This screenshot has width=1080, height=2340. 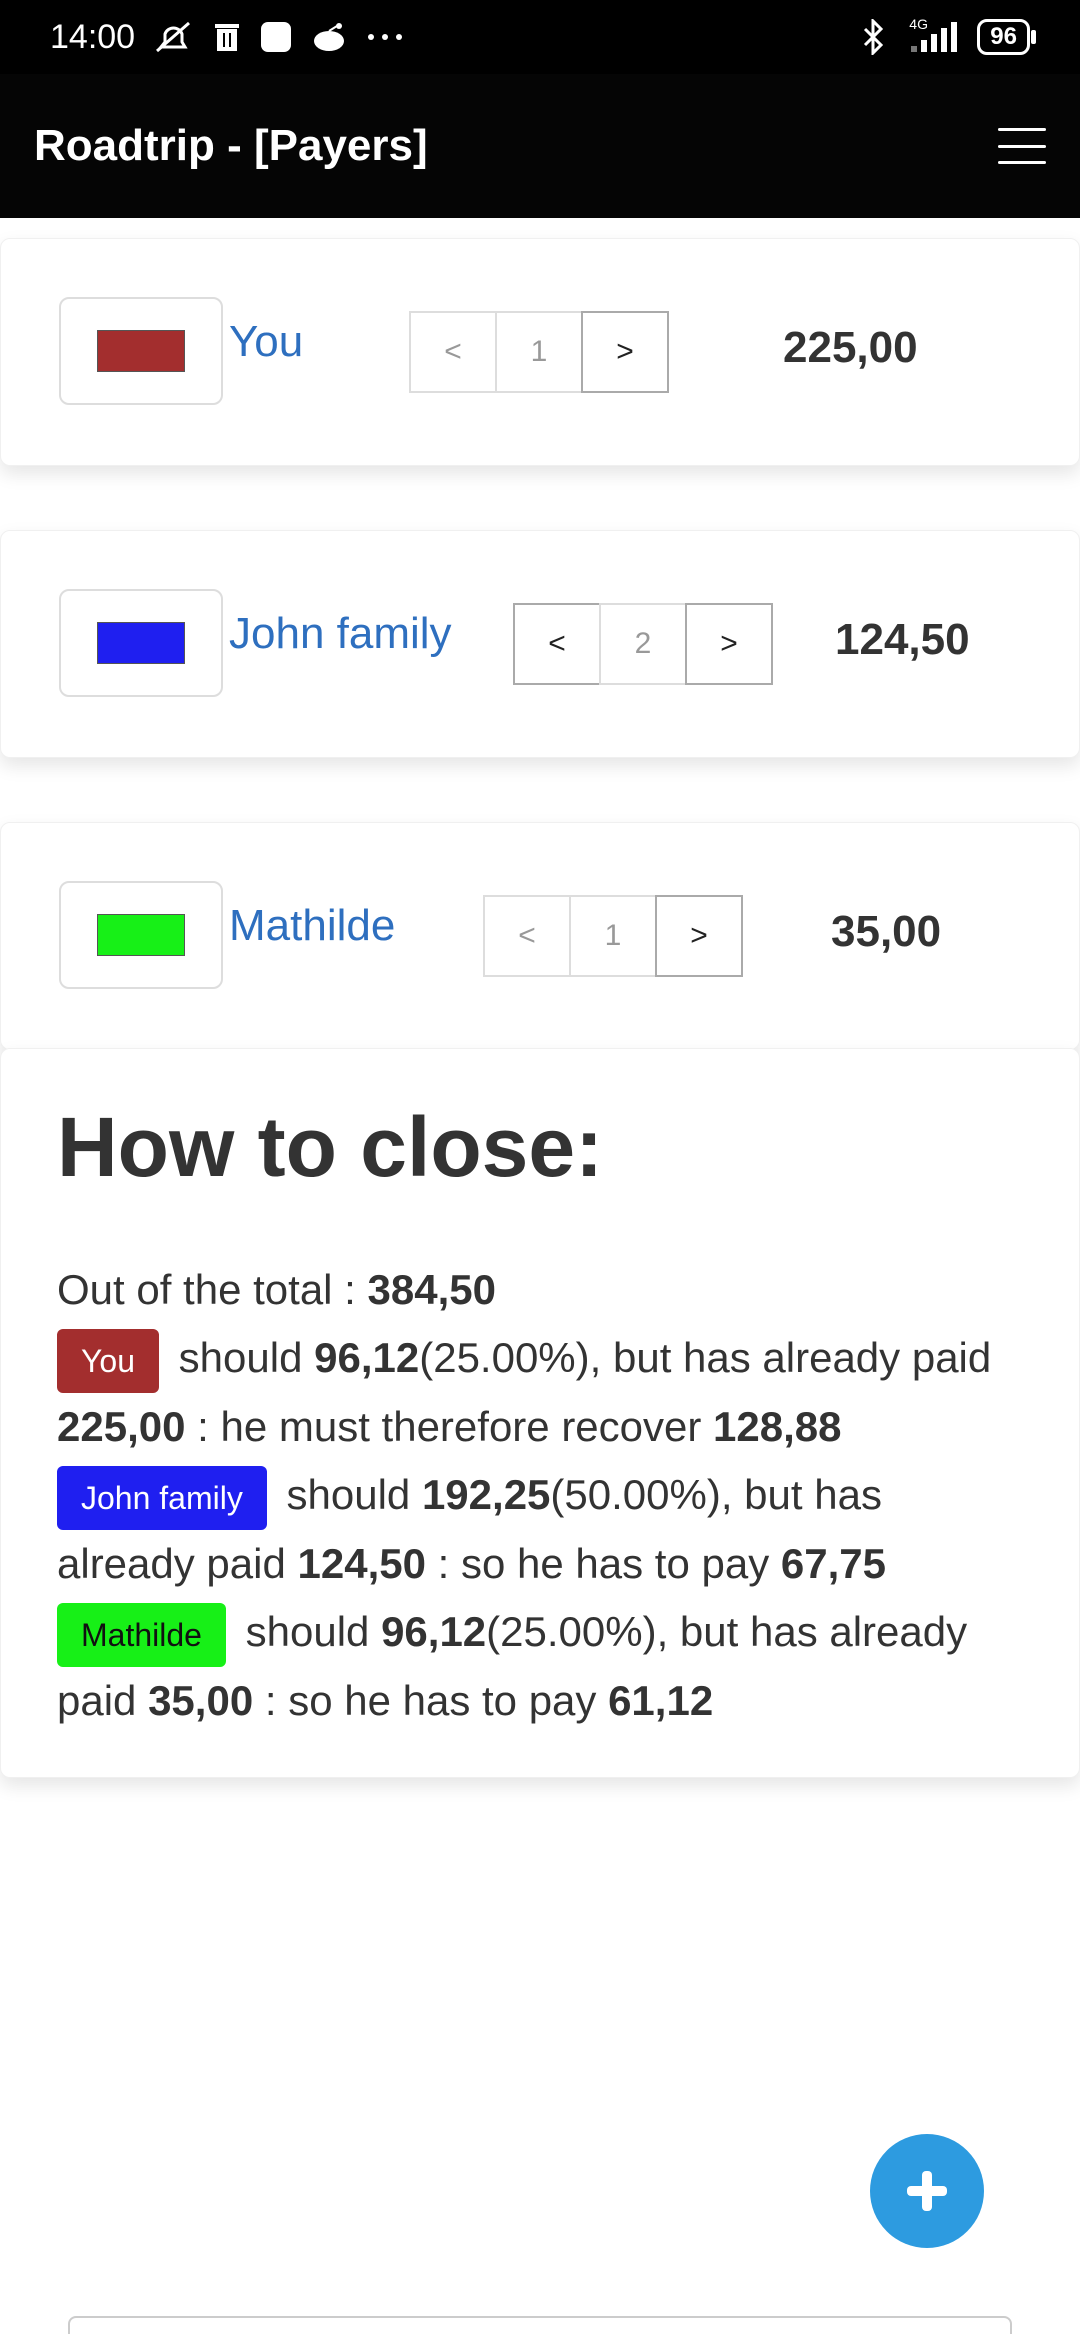 What do you see at coordinates (385, 37) in the screenshot?
I see `more-dots-icon` at bounding box center [385, 37].